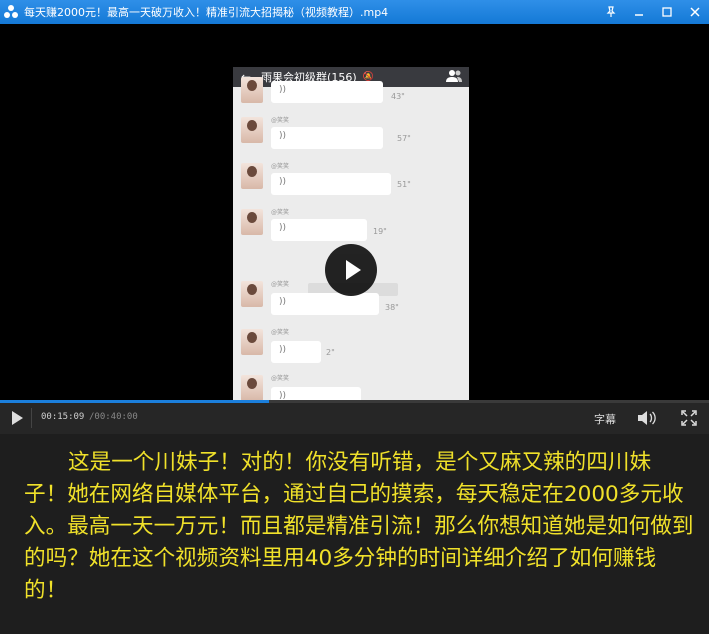  What do you see at coordinates (639, 12) in the screenshot?
I see `minimize-icon` at bounding box center [639, 12].